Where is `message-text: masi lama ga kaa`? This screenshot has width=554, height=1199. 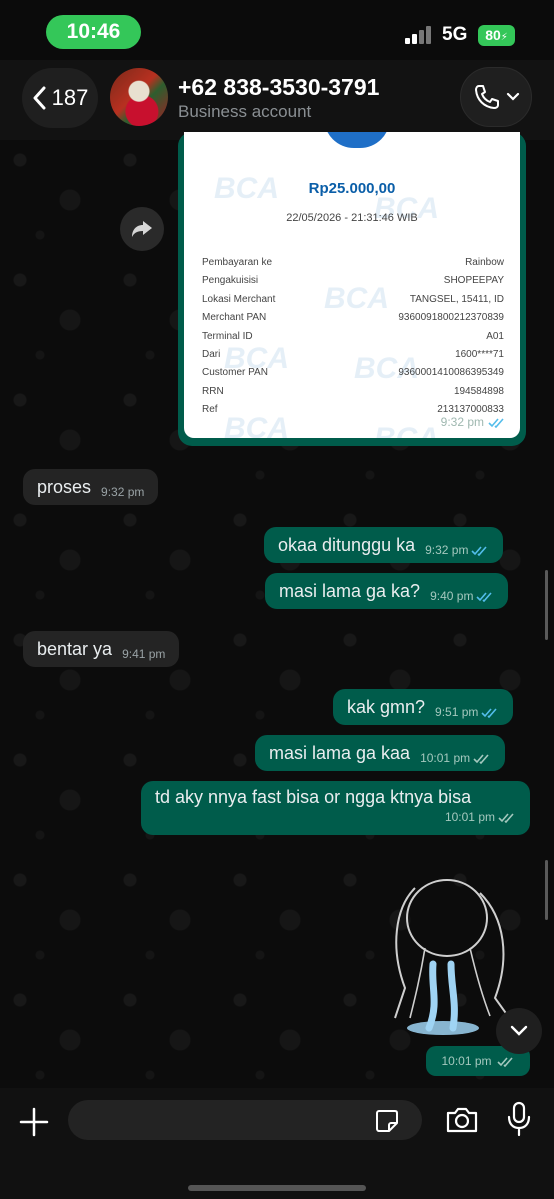
message-text: masi lama ga kaa is located at coordinates (340, 752).